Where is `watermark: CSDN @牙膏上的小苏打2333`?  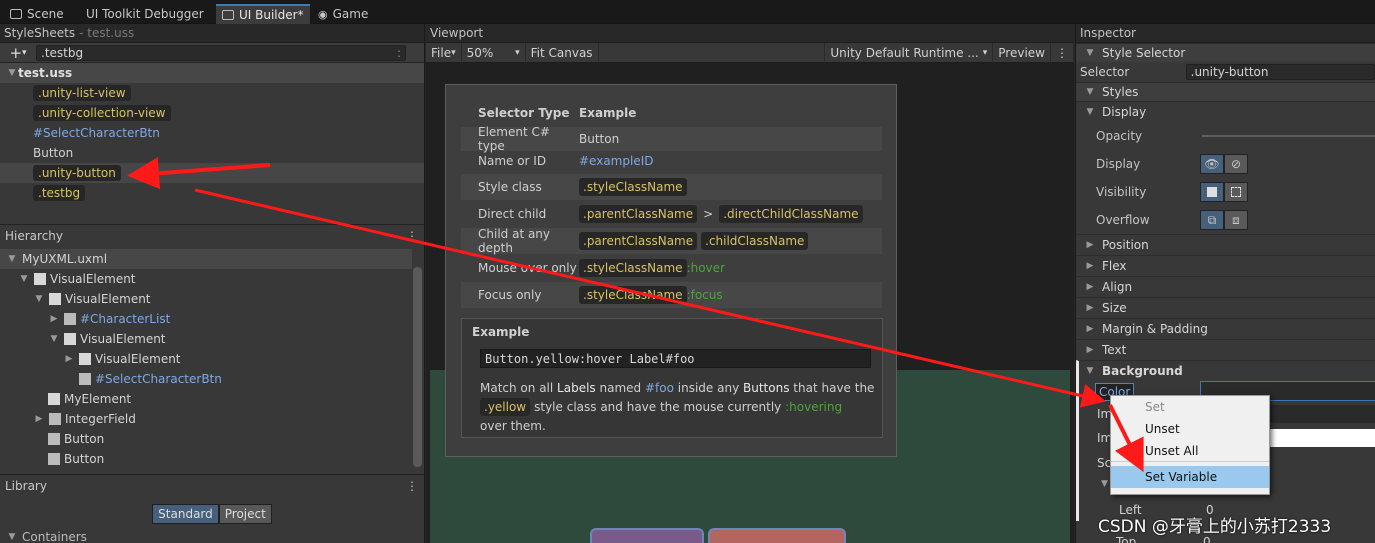 watermark: CSDN @牙膏上的小苏打2333 is located at coordinates (1215, 527).